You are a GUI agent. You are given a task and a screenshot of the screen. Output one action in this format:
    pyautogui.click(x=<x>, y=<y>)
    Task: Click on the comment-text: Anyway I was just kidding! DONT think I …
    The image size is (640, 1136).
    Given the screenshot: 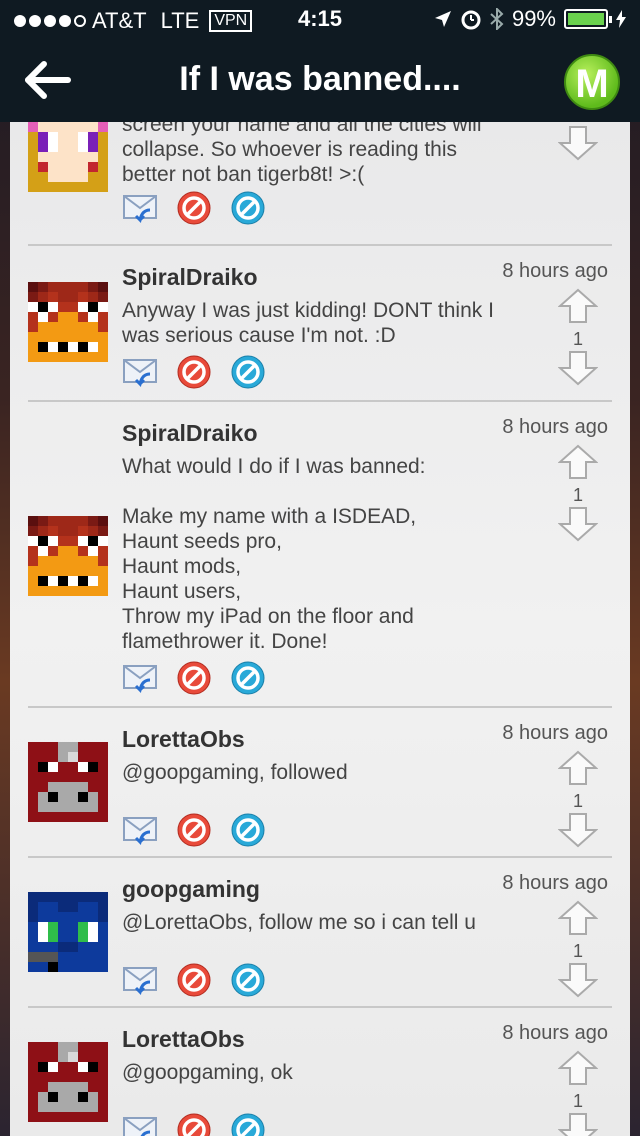 What is the action you would take?
    pyautogui.click(x=308, y=323)
    